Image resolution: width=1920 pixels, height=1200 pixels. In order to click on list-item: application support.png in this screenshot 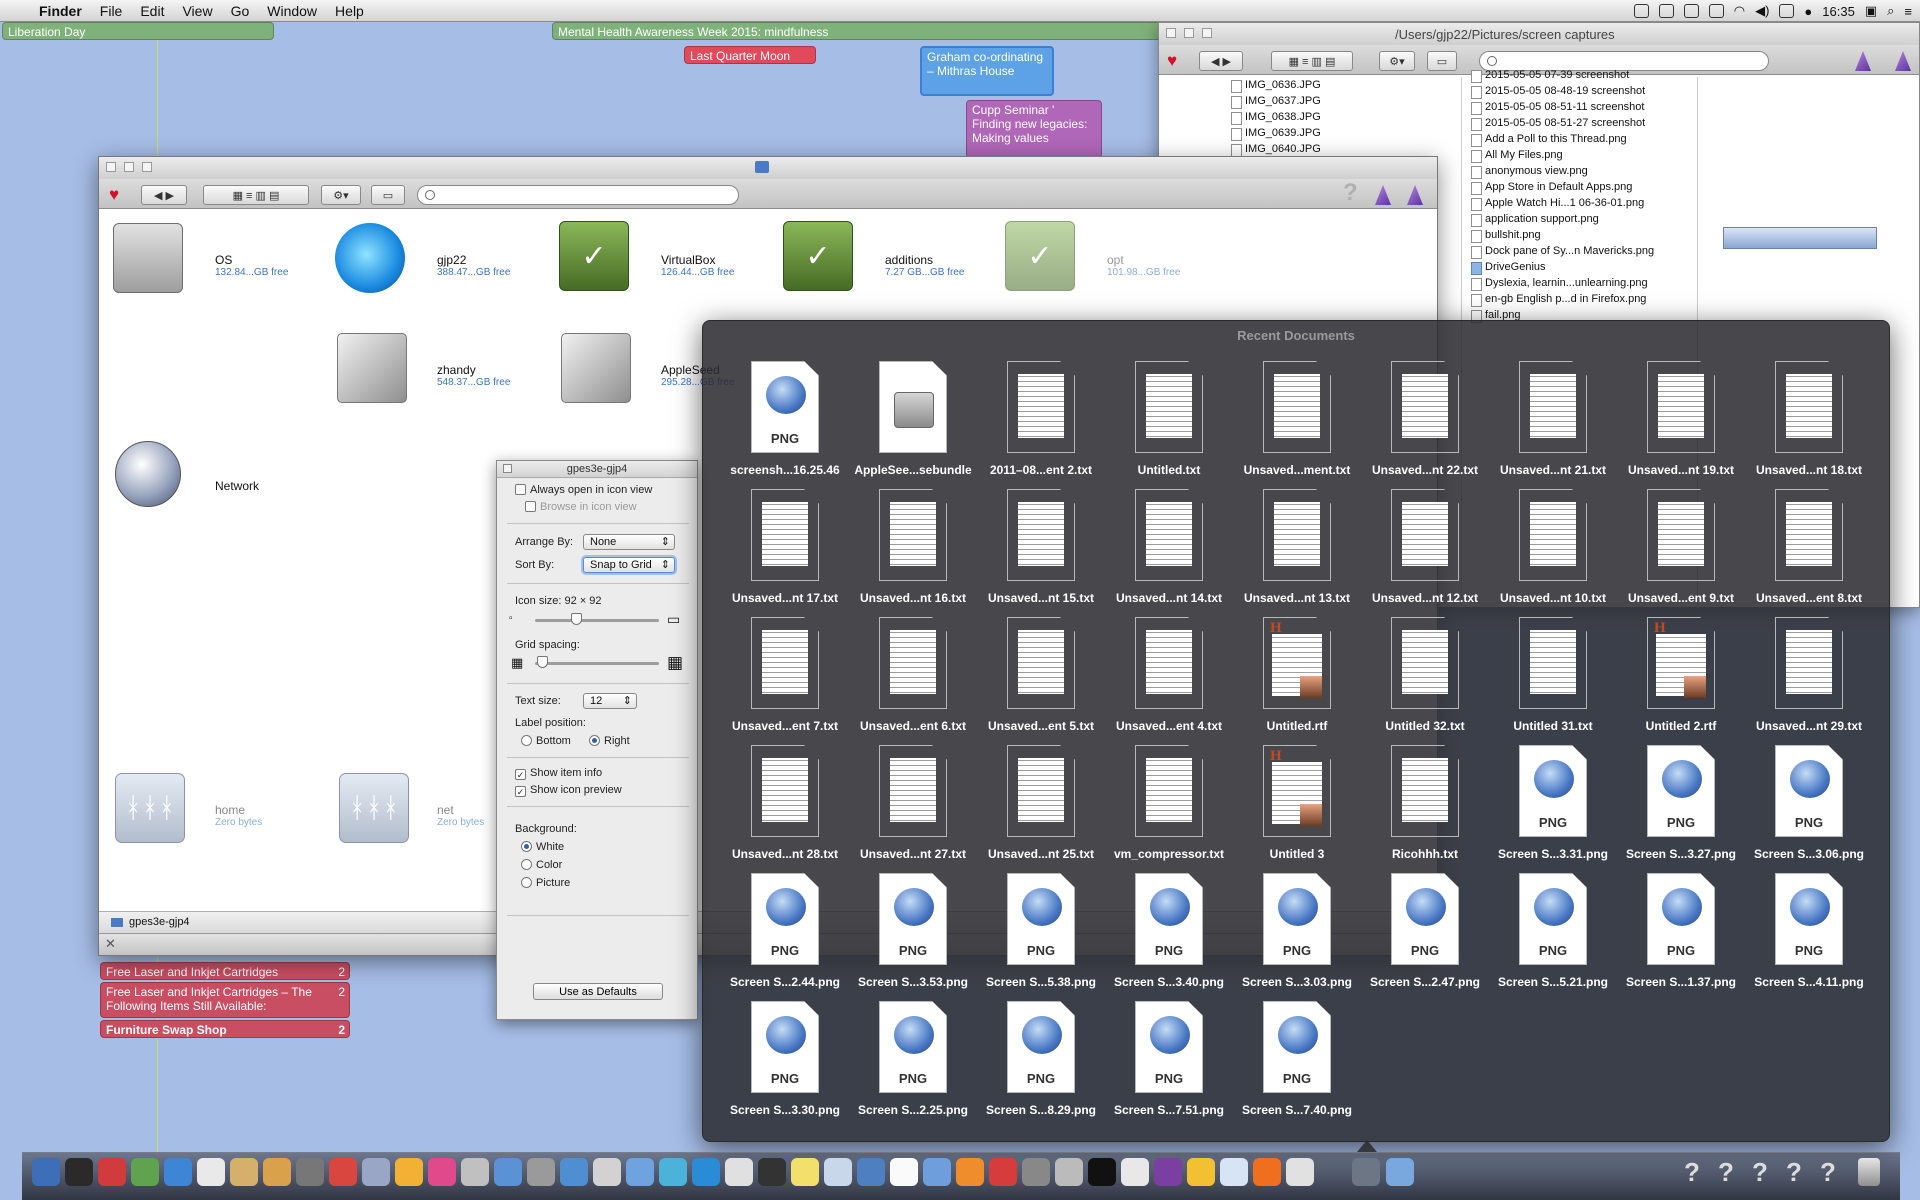, I will do `click(1585, 219)`.